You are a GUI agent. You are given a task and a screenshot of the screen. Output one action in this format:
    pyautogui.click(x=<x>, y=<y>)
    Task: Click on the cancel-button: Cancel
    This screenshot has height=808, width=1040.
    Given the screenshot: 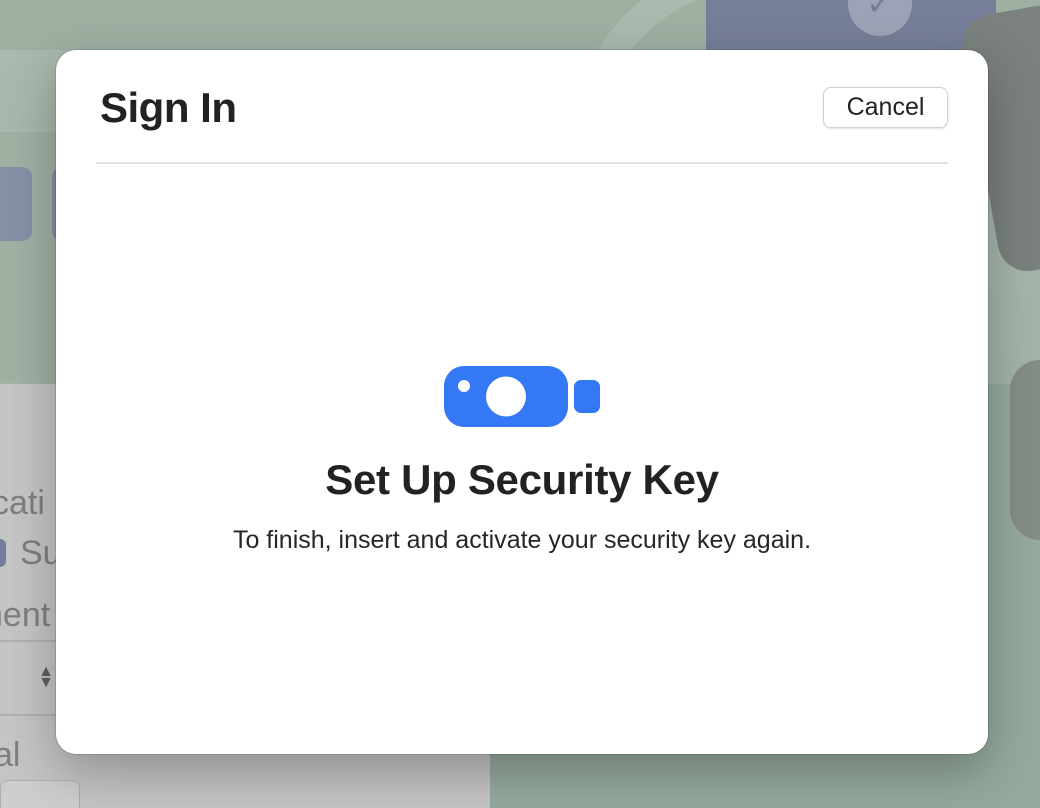 What is the action you would take?
    pyautogui.click(x=885, y=107)
    